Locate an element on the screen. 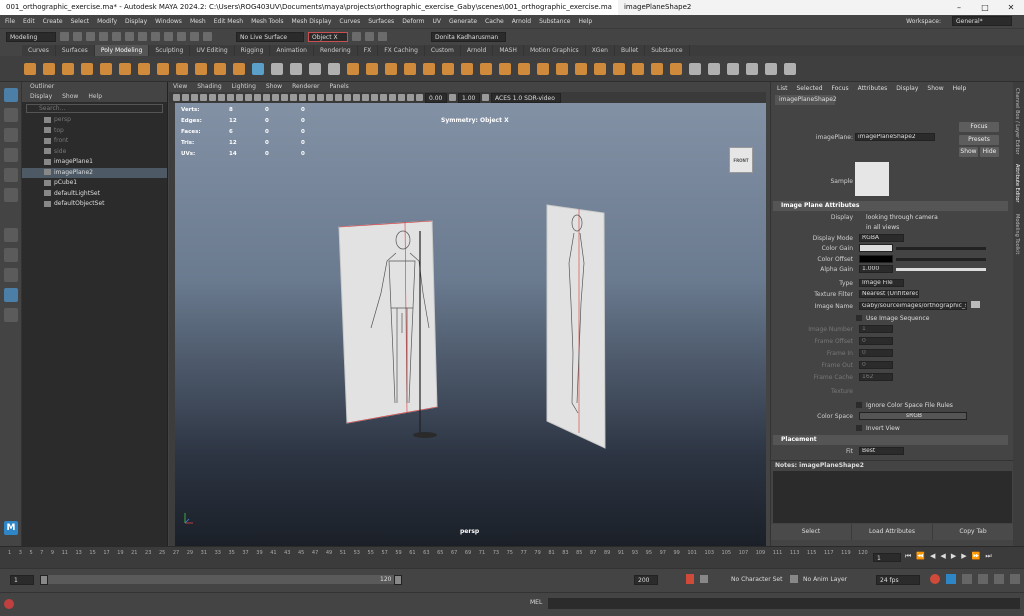  frame-in-field: 0 is located at coordinates (876, 353).